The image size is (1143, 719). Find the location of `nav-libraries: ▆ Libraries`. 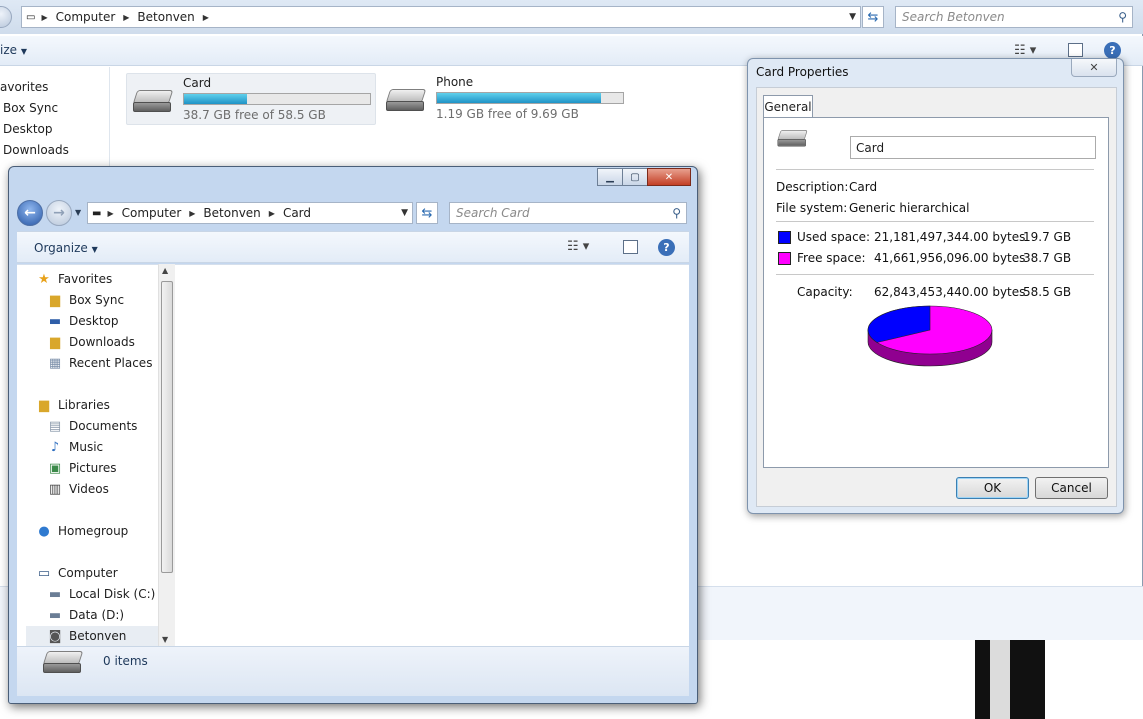

nav-libraries: ▆ Libraries is located at coordinates (73, 405).